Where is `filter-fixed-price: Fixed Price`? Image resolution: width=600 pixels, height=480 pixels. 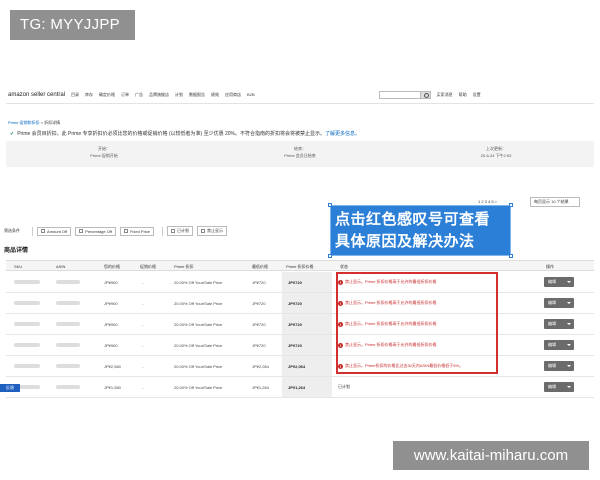
filter-fixed-price: Fixed Price is located at coordinates (137, 231).